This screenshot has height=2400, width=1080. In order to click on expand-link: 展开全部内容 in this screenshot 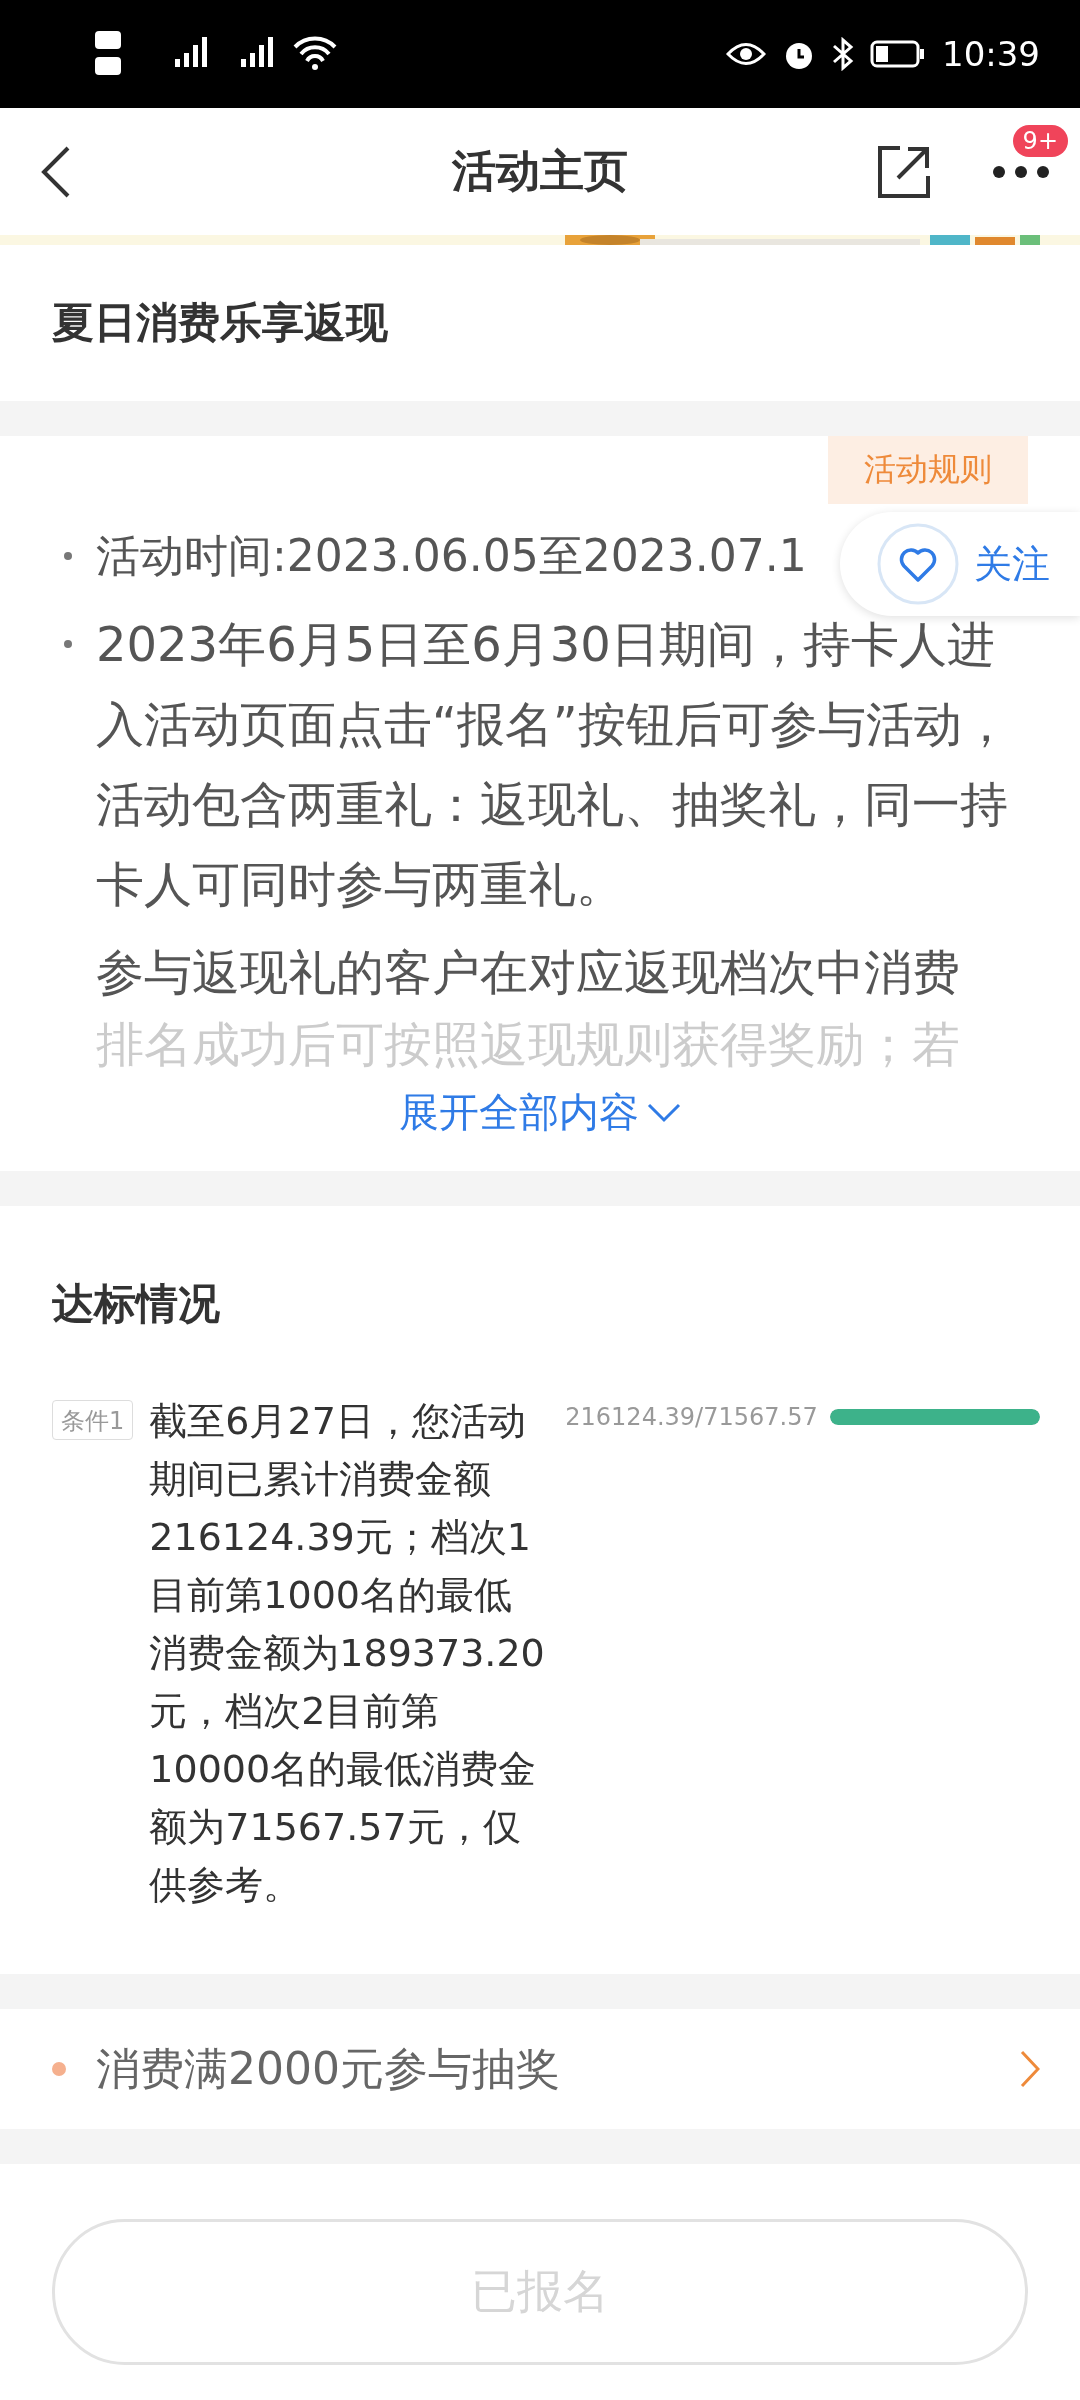, I will do `click(540, 1112)`.